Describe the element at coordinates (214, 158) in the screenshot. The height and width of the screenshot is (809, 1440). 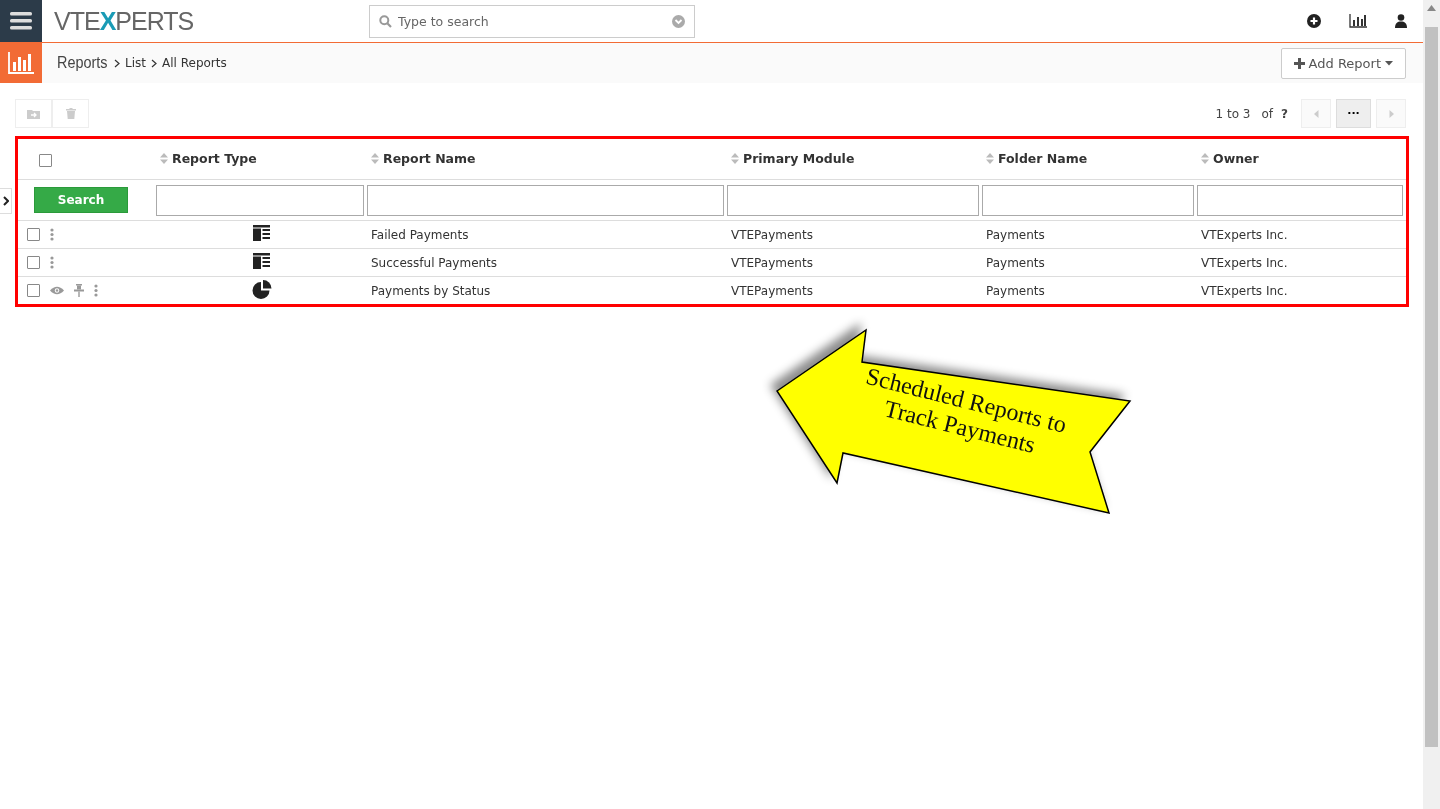
I see `column-header: Report Type` at that location.